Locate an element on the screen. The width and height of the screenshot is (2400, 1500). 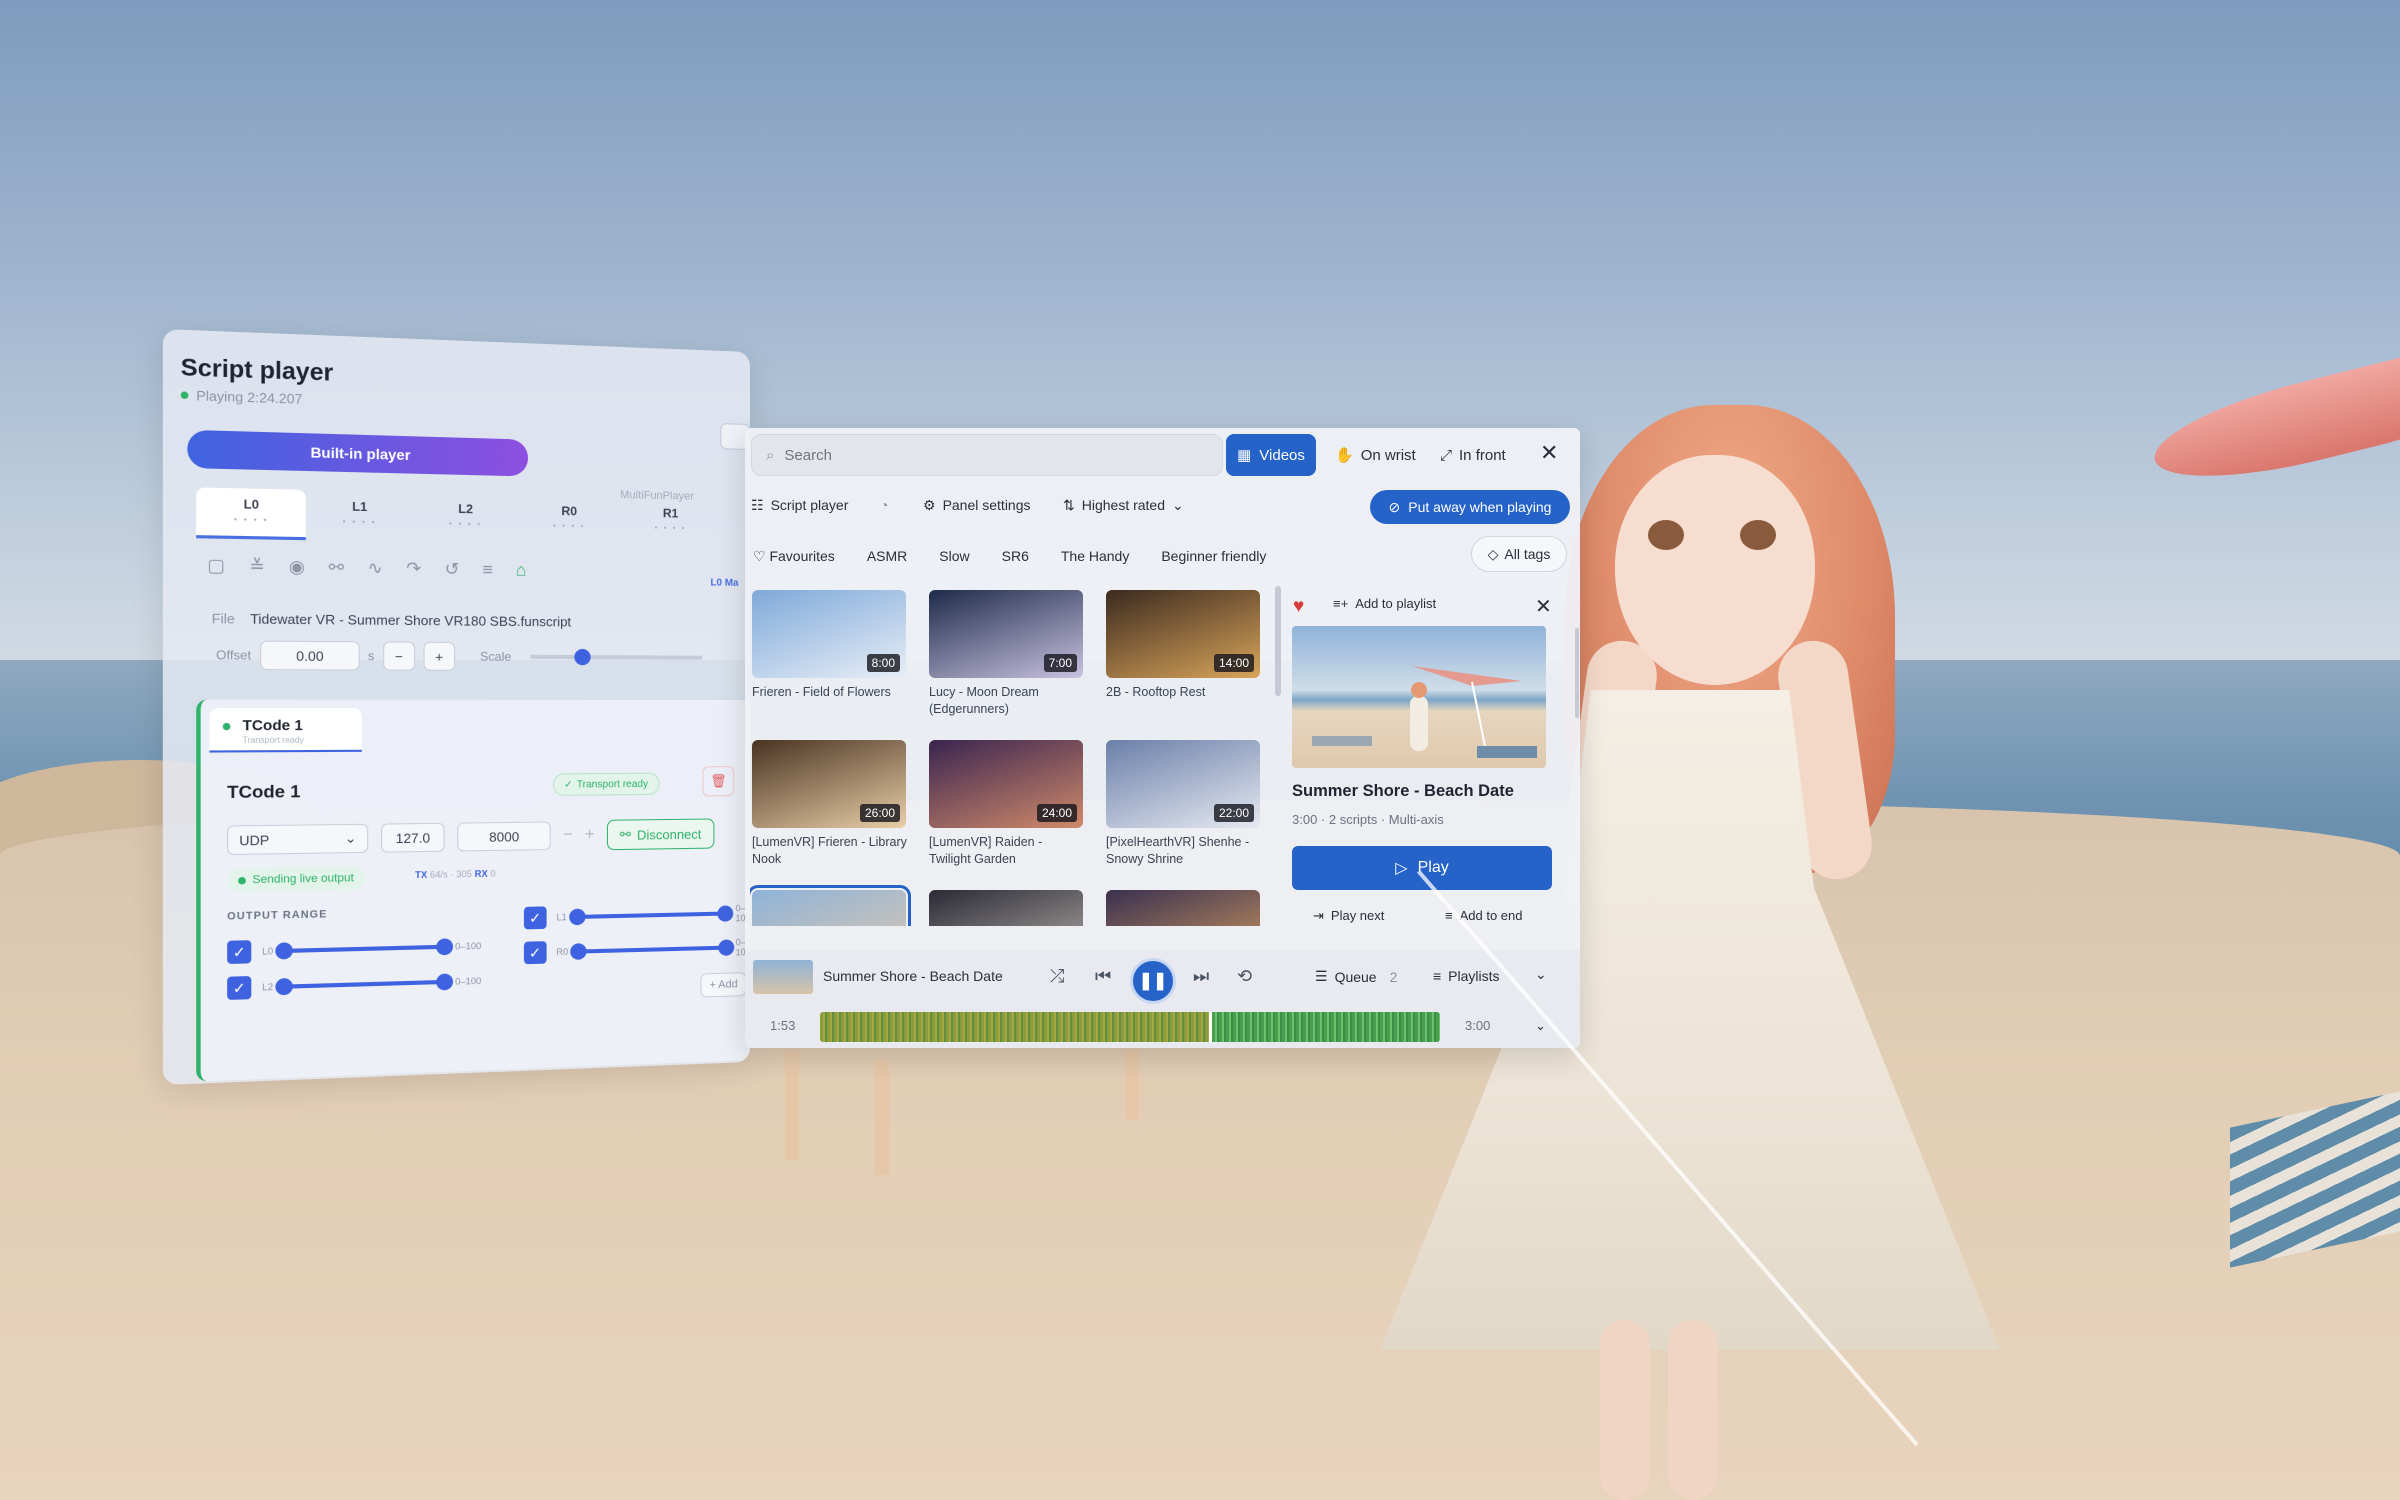
axis-tab-label: L1 is located at coordinates (360, 507).